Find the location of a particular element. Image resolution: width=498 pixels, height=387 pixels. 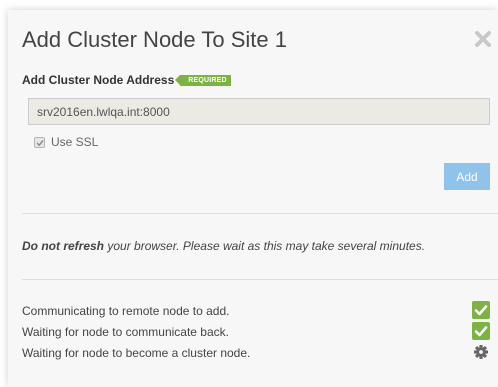

status-item: Waiting for node to communicate back. is located at coordinates (260, 331).